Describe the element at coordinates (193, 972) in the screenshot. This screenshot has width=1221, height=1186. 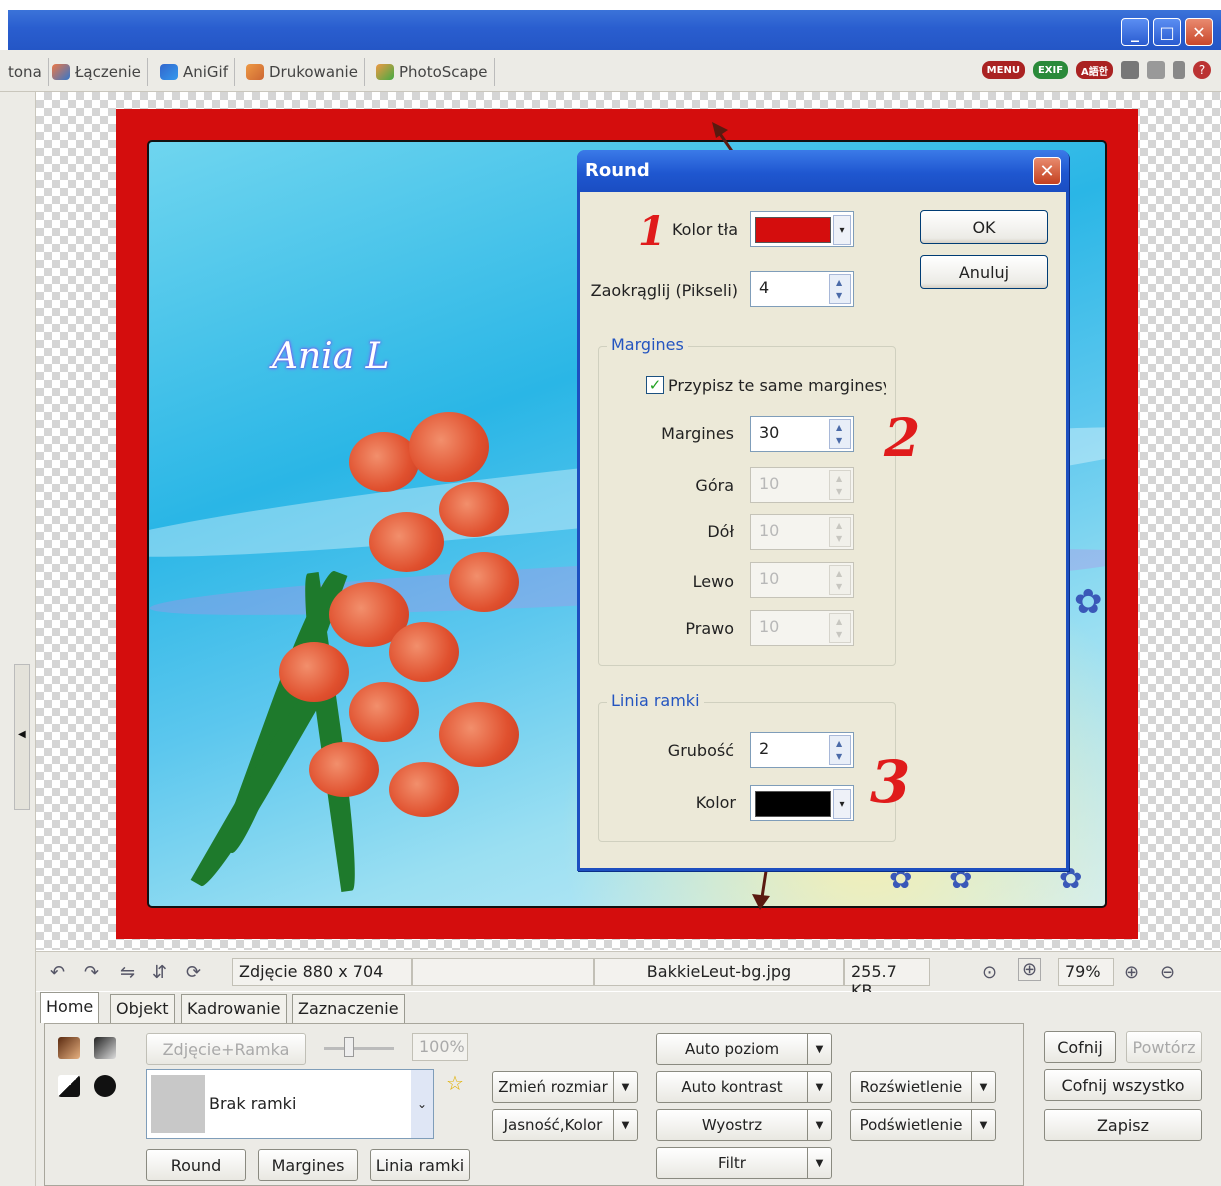
I see `rotate-free-icon: ⟳` at that location.